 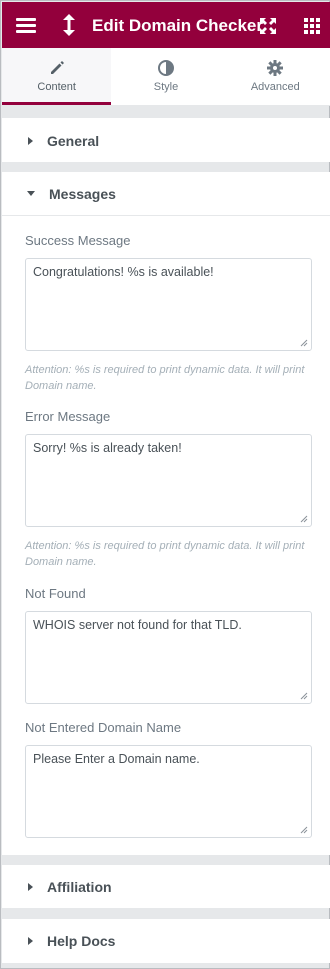 I want to click on section-general: General, so click(x=166, y=140).